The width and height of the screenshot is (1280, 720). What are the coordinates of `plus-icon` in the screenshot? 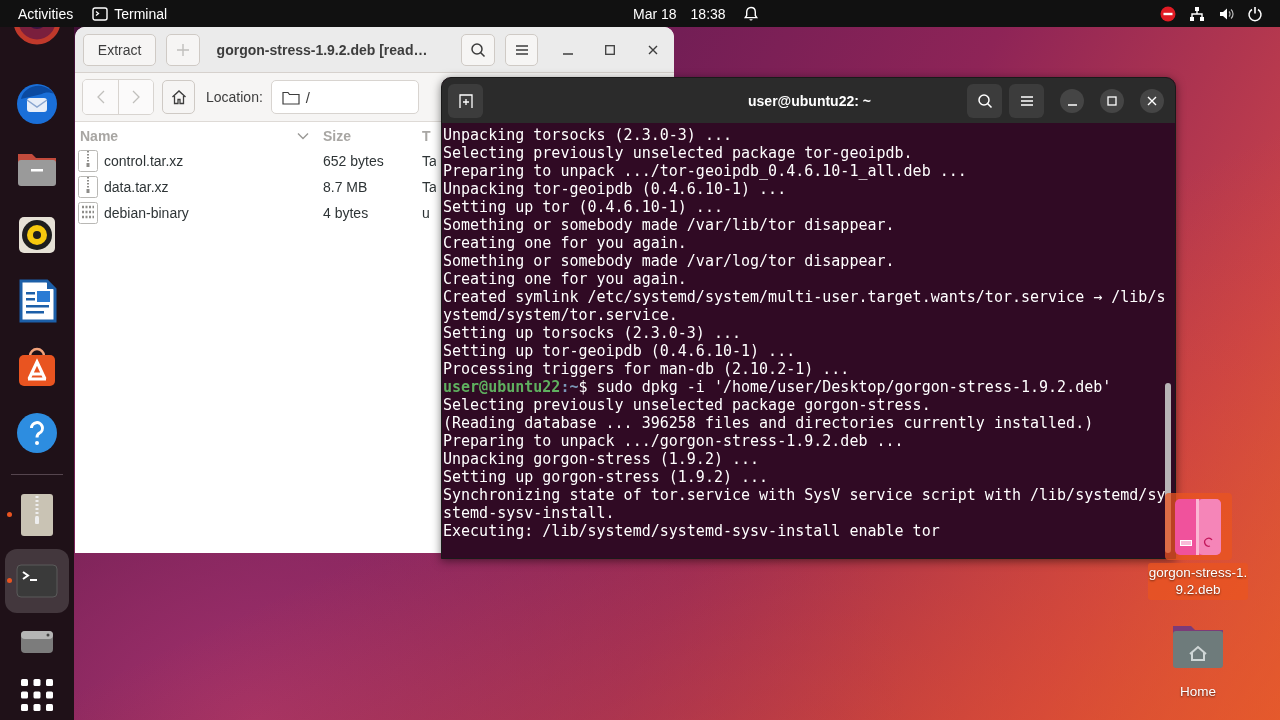 It's located at (182, 49).